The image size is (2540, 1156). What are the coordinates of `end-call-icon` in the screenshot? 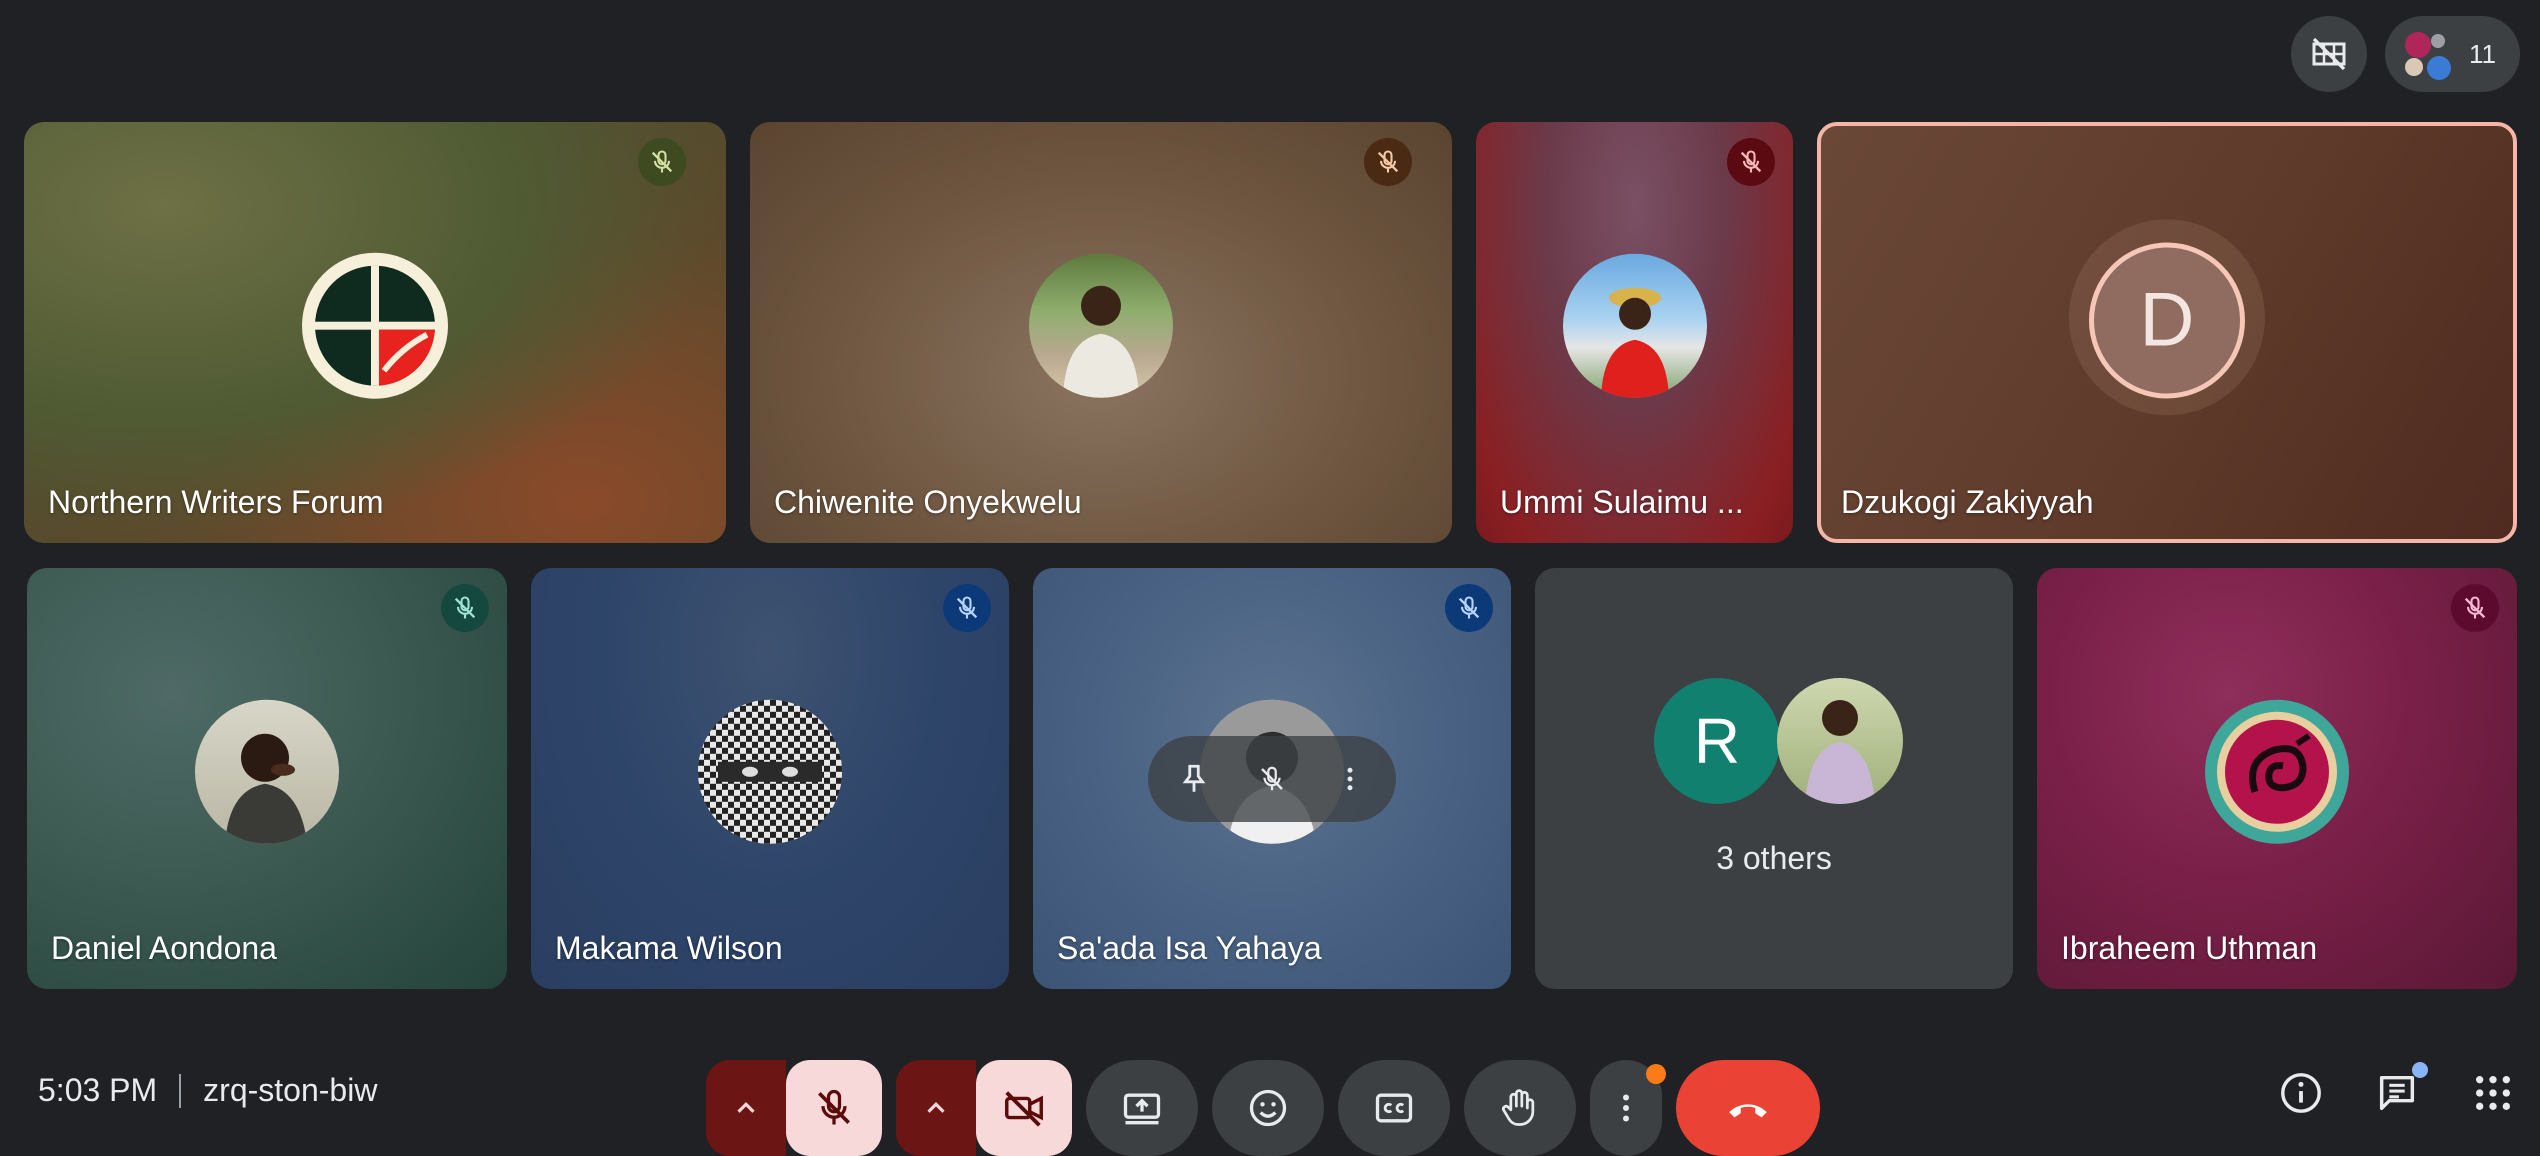 It's located at (1748, 1111).